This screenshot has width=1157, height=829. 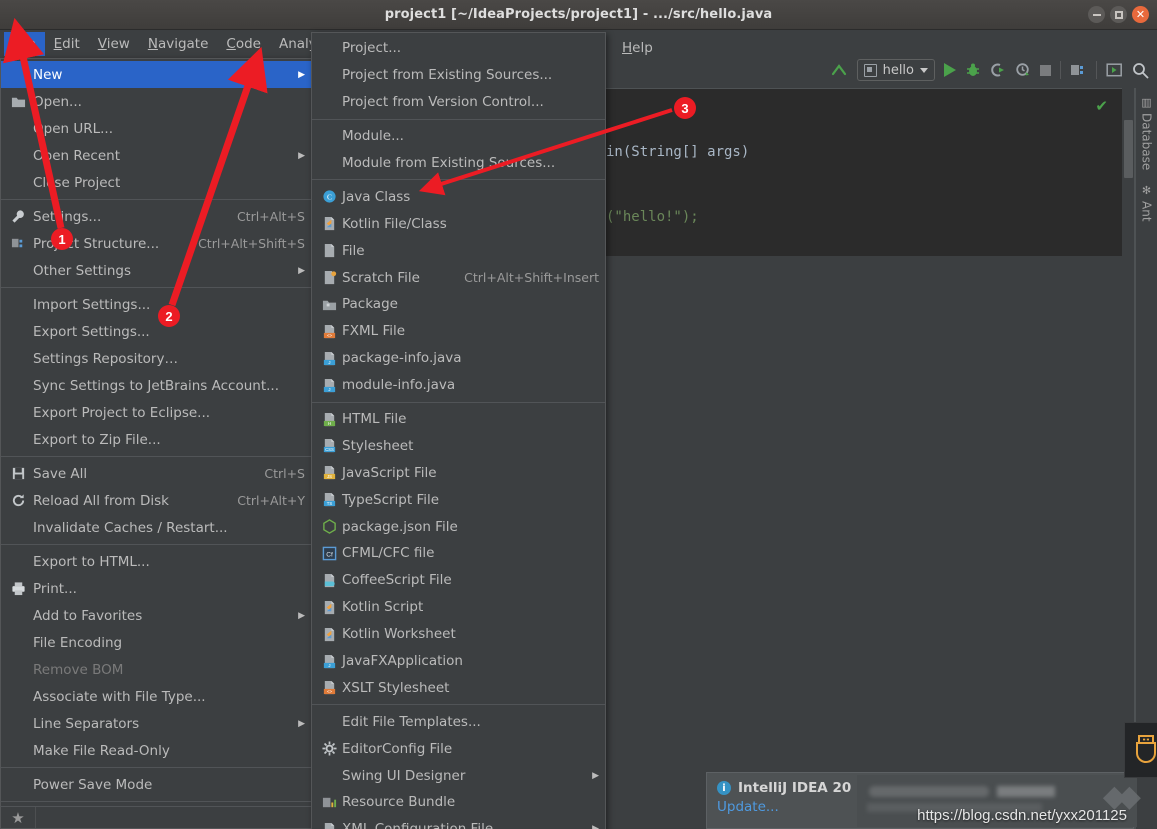 What do you see at coordinates (458, 358) in the screenshot?
I see `new-menu-item-package-info-java: Jpackage-info.java` at bounding box center [458, 358].